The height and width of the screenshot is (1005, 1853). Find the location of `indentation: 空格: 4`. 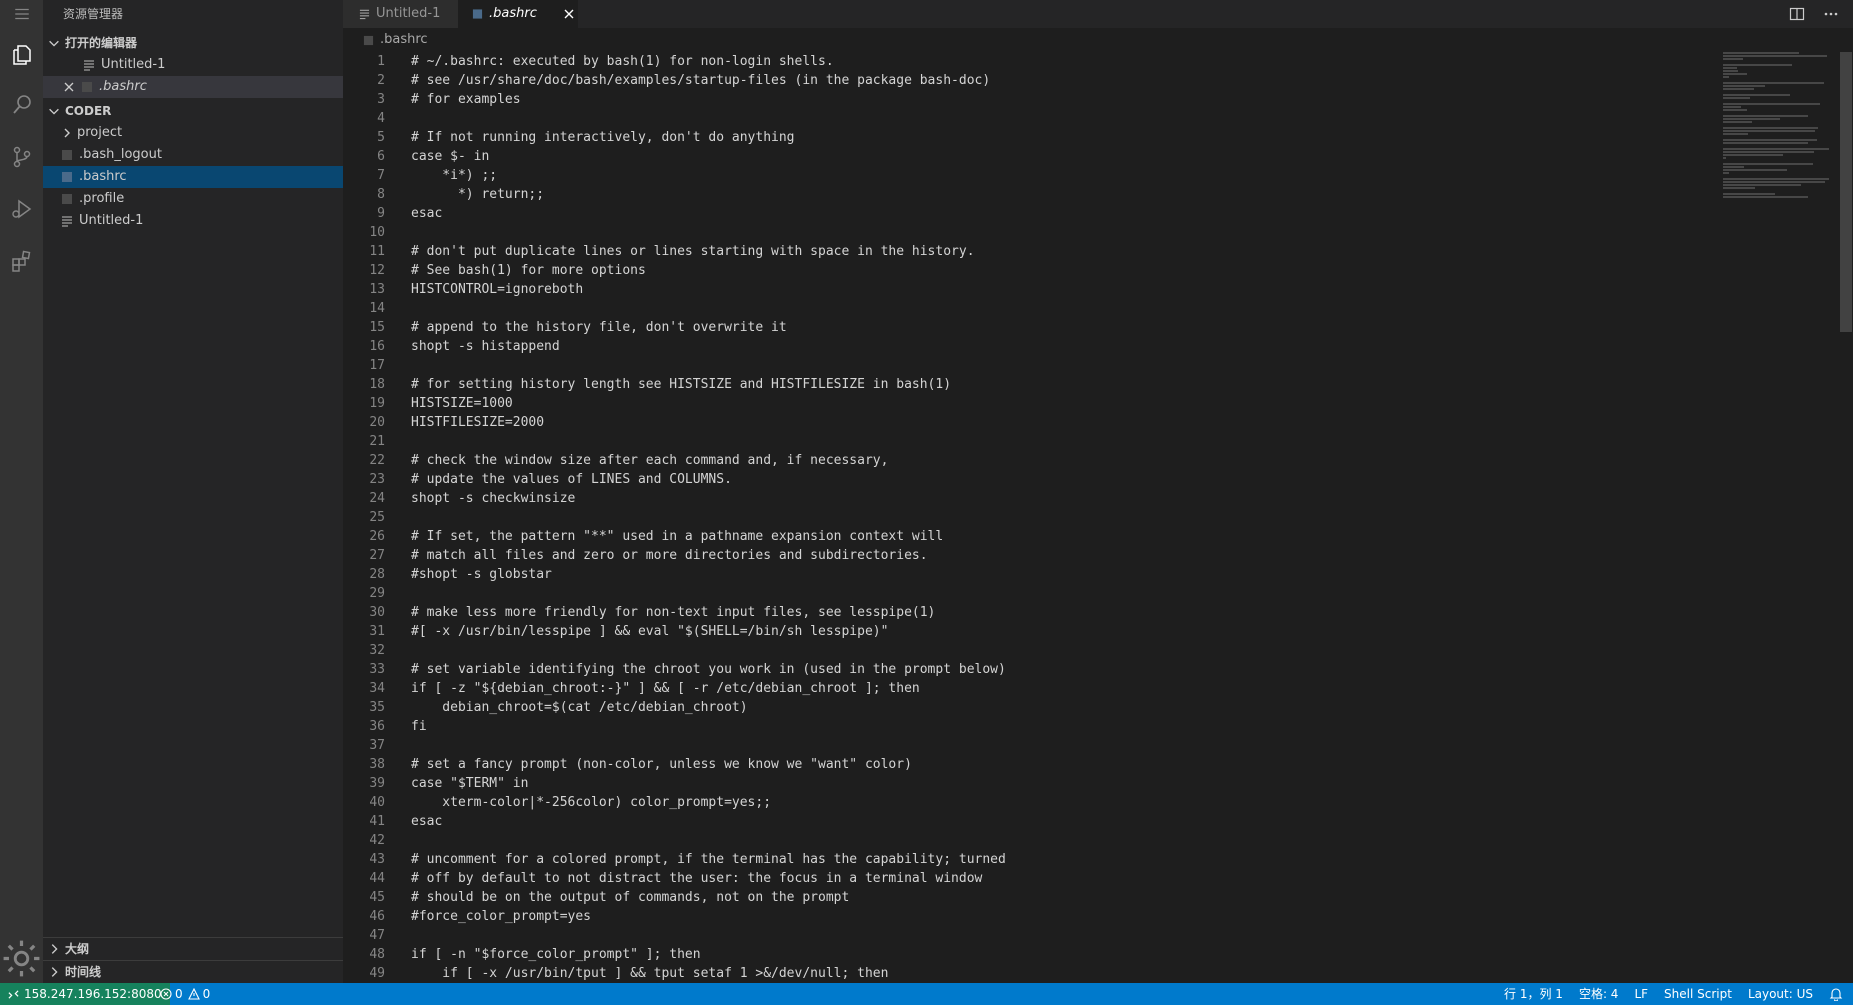

indentation: 空格: 4 is located at coordinates (1599, 994).